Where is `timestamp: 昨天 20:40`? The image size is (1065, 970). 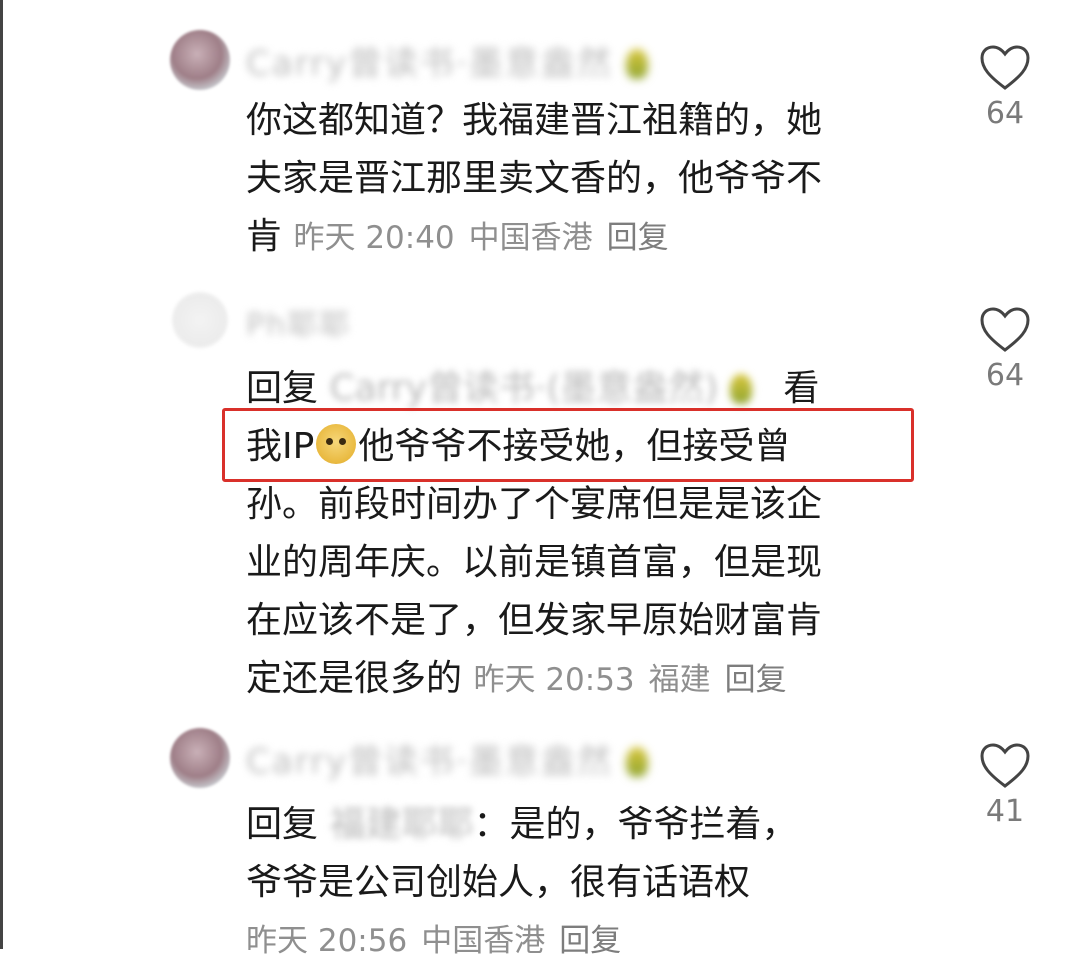
timestamp: 昨天 20:40 is located at coordinates (374, 238).